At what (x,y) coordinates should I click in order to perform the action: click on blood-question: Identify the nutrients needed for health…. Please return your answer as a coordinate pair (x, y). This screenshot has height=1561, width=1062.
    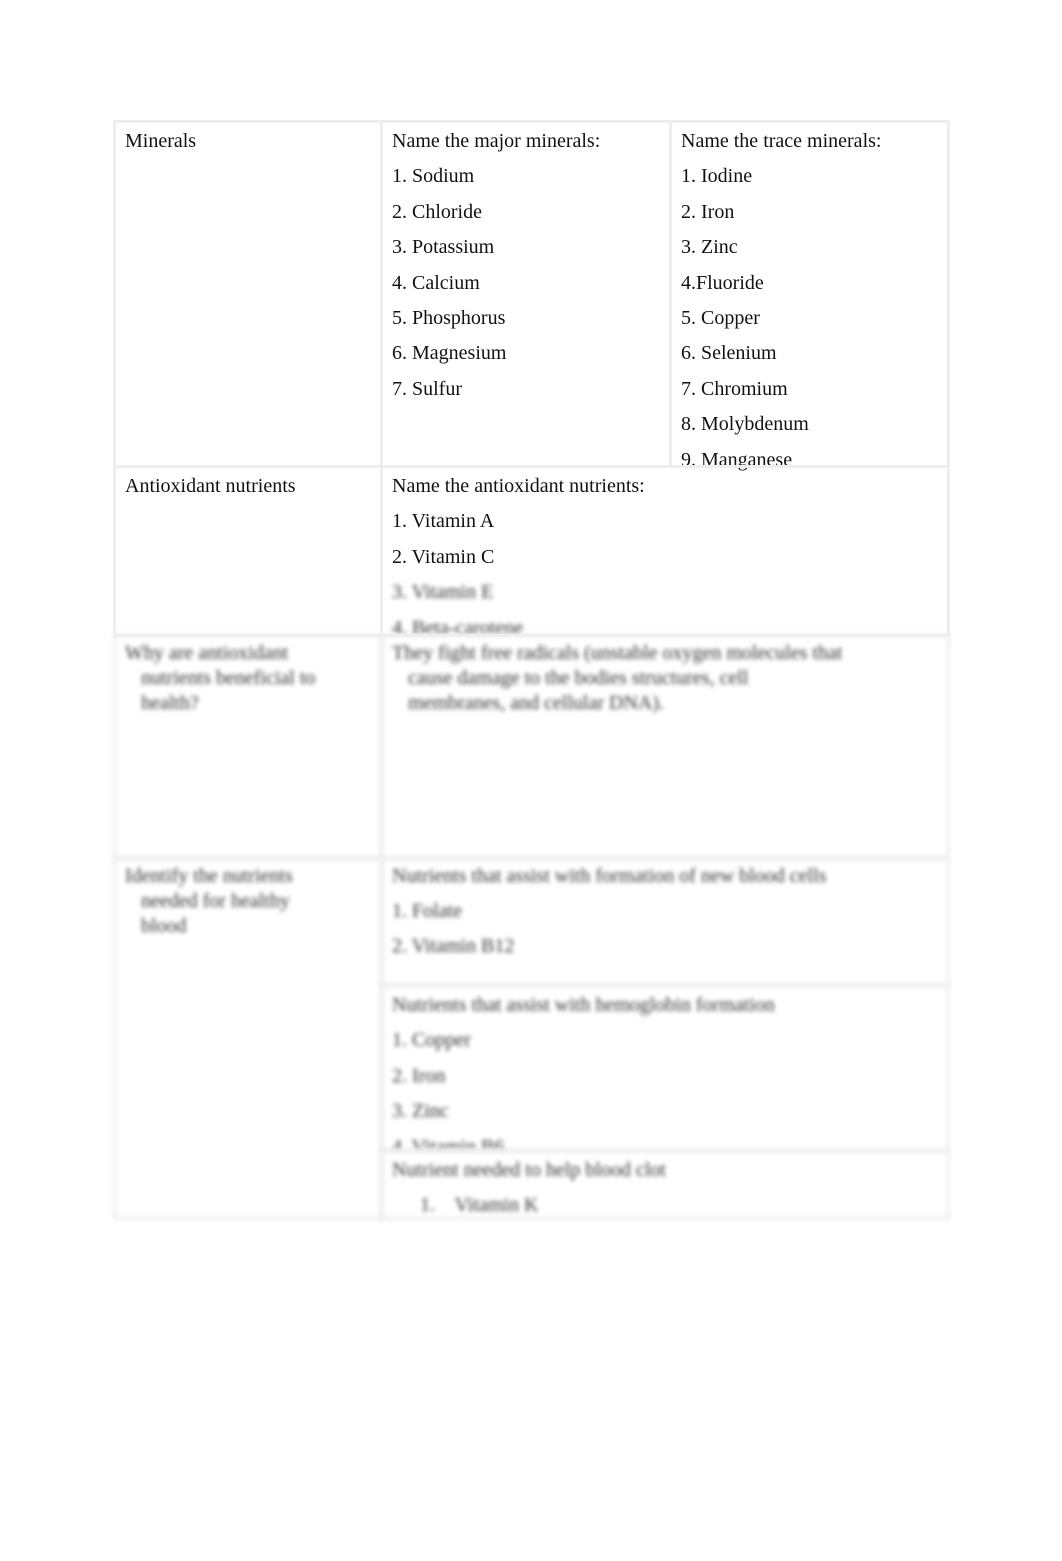
    Looking at the image, I should click on (209, 901).